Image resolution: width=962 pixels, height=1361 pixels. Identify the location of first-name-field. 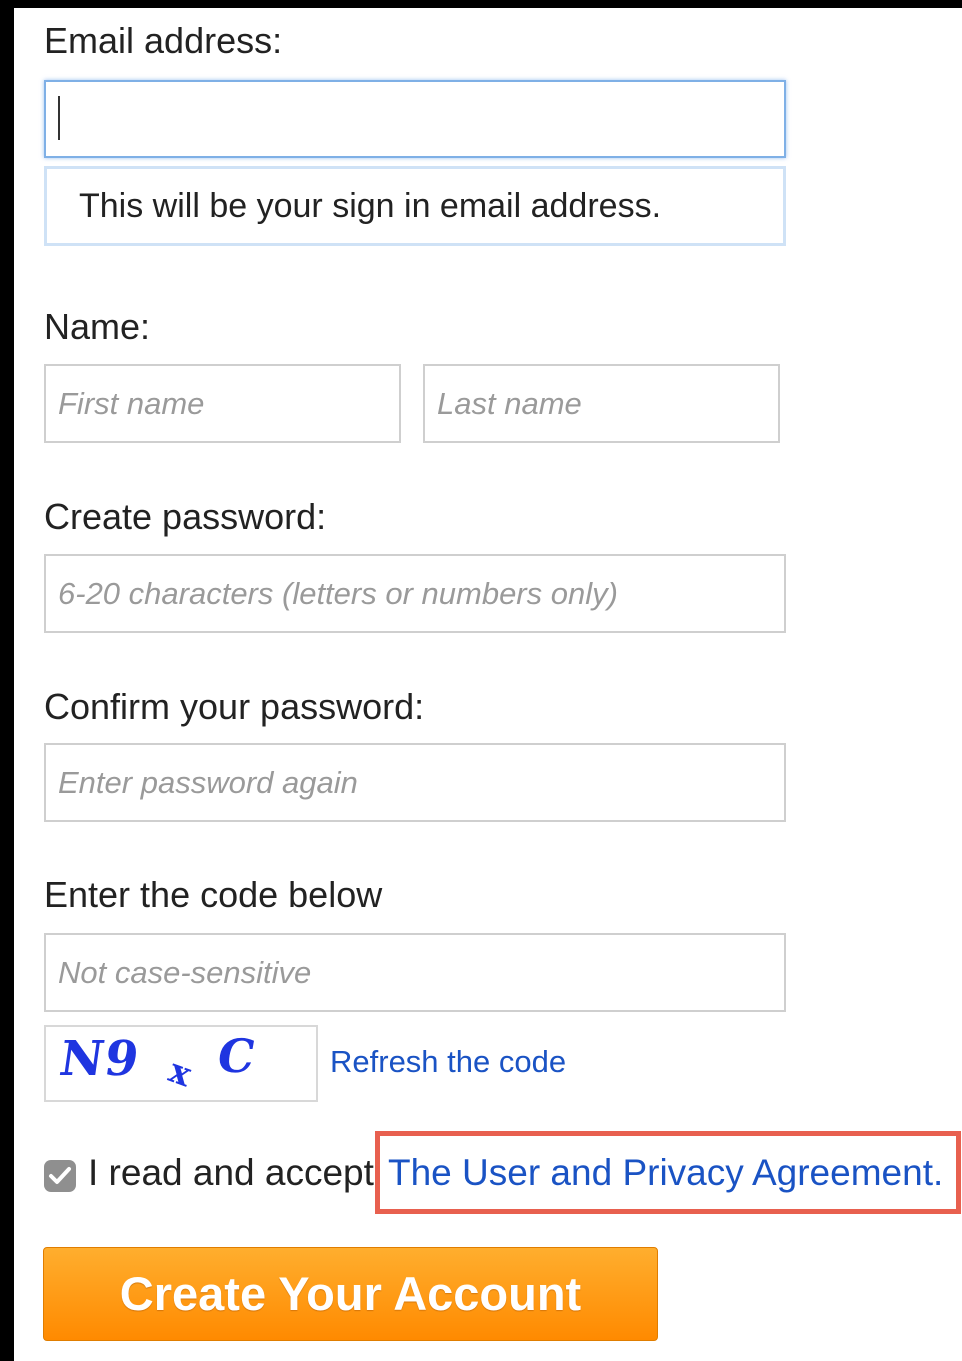
(222, 403).